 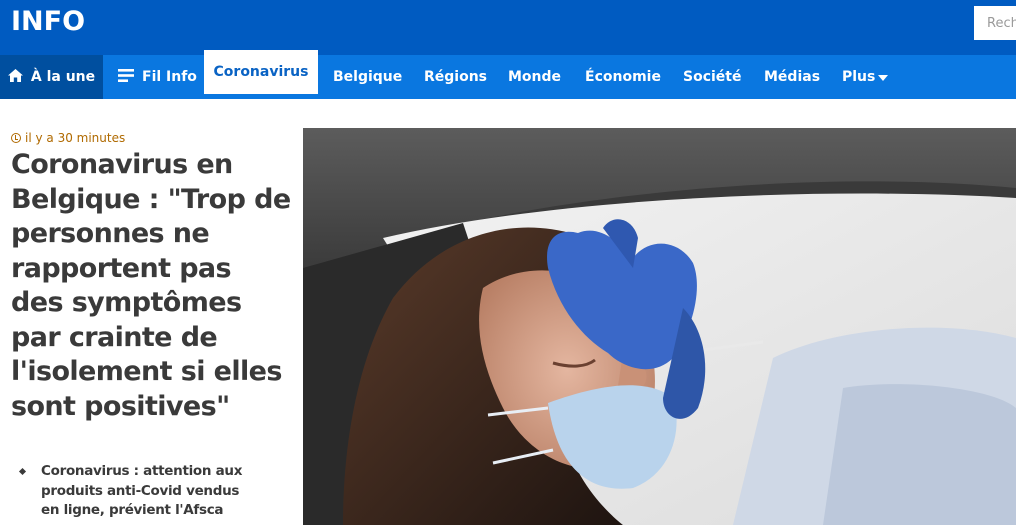 What do you see at coordinates (367, 77) in the screenshot?
I see `tab-belgique: Belgique` at bounding box center [367, 77].